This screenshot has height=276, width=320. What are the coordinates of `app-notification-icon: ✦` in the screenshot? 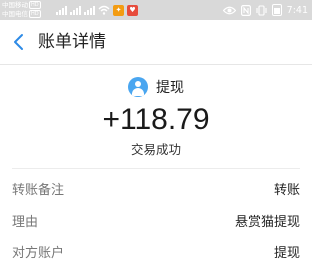 It's located at (118, 10).